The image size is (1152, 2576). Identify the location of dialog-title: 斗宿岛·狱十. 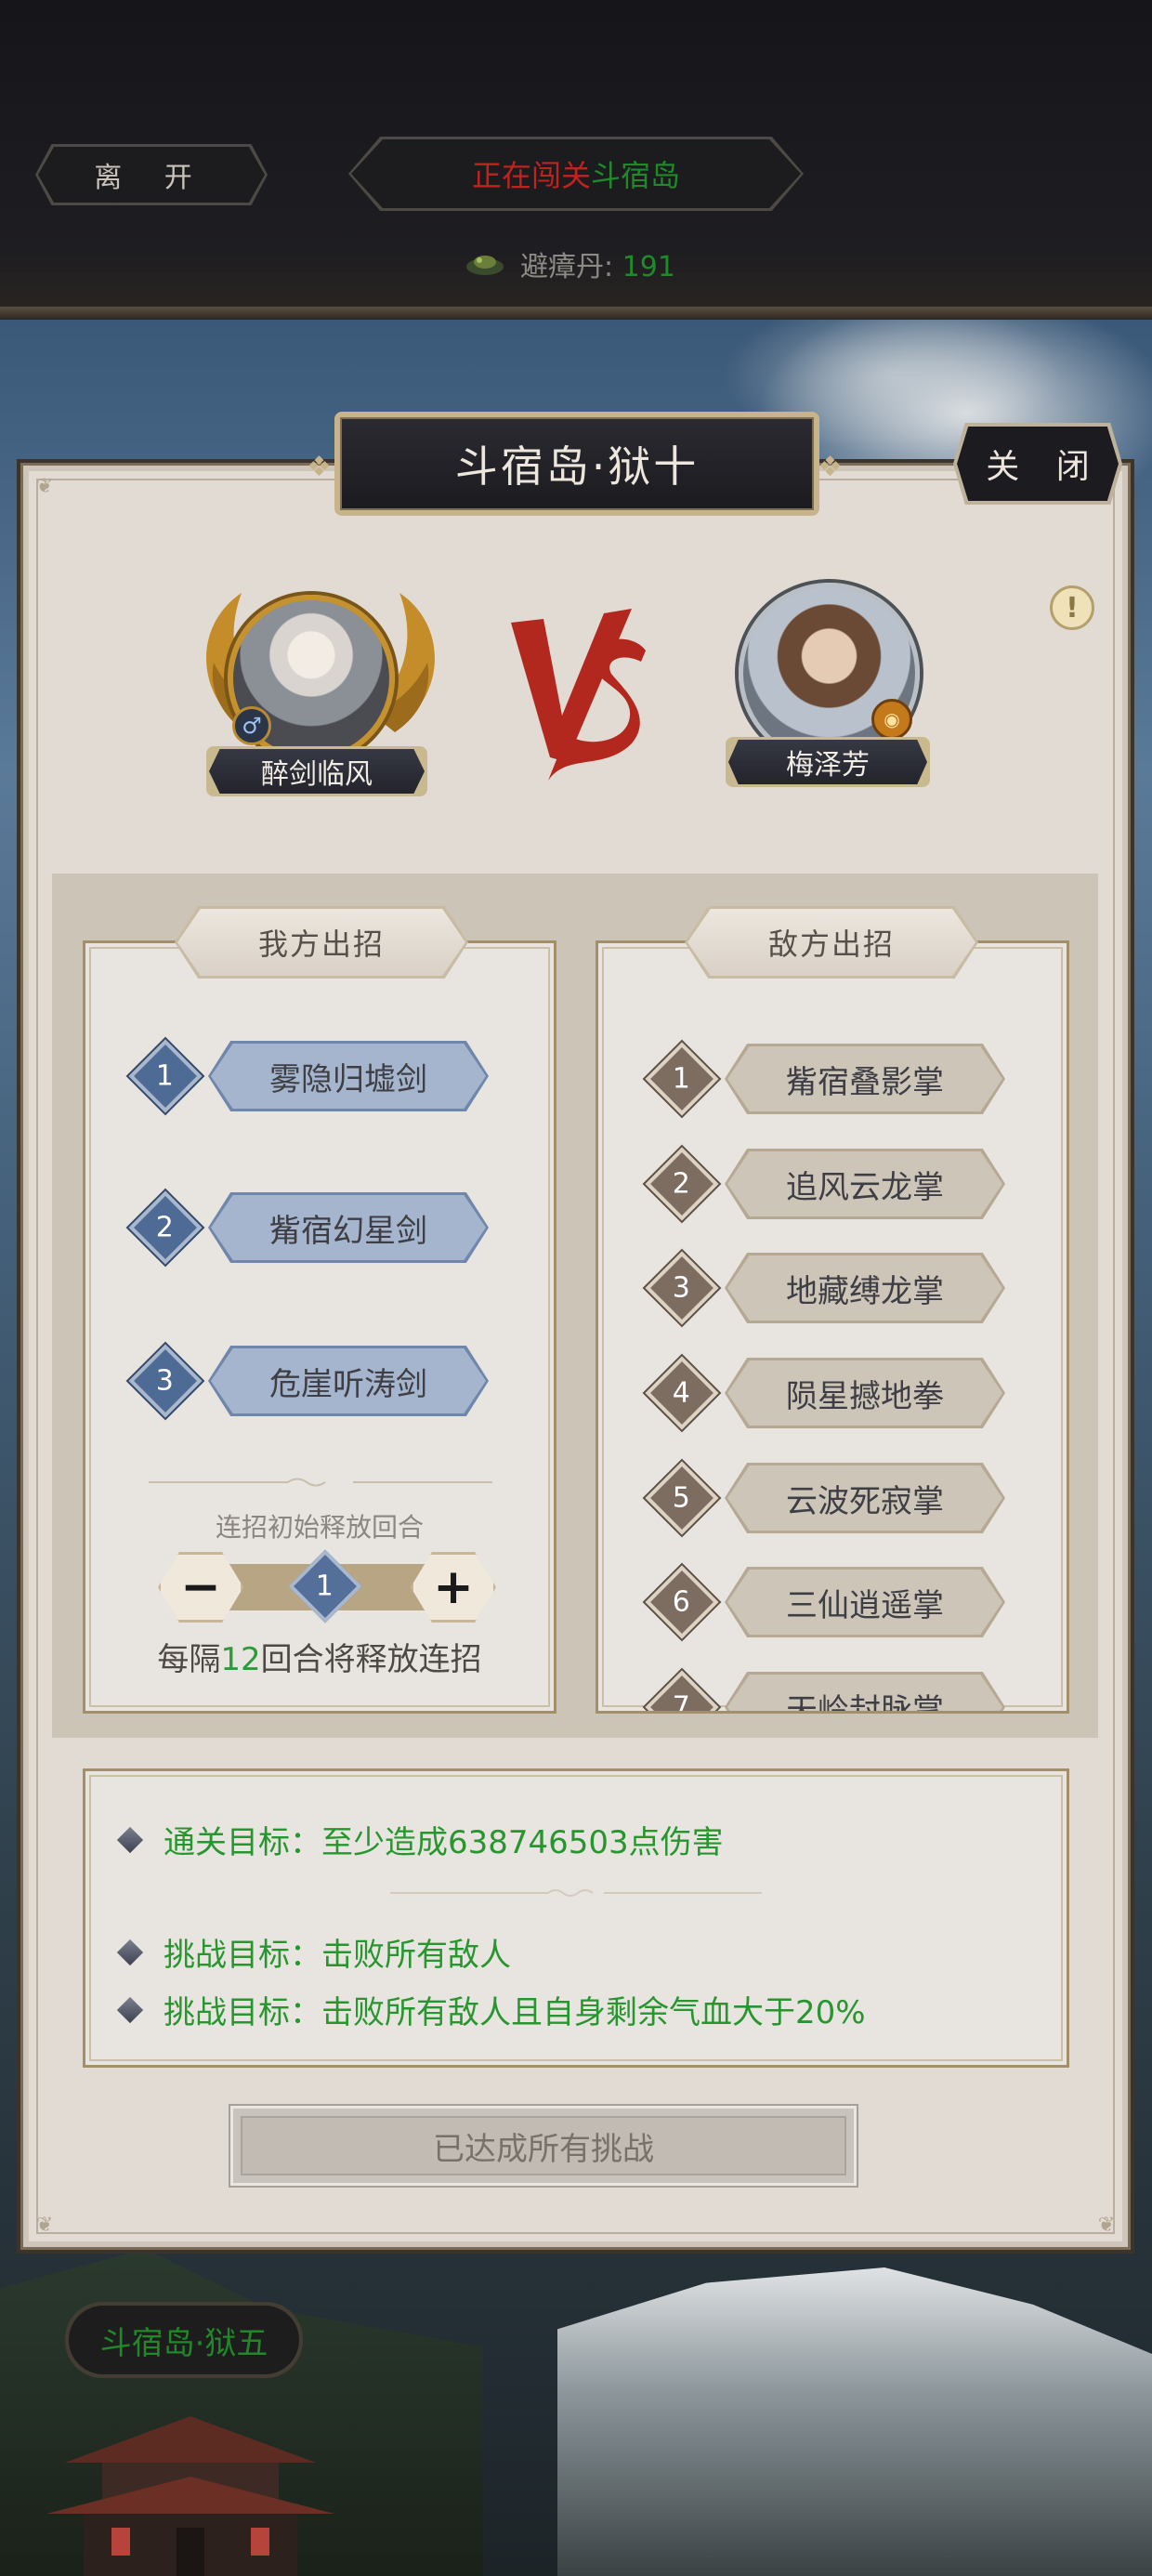
(577, 463).